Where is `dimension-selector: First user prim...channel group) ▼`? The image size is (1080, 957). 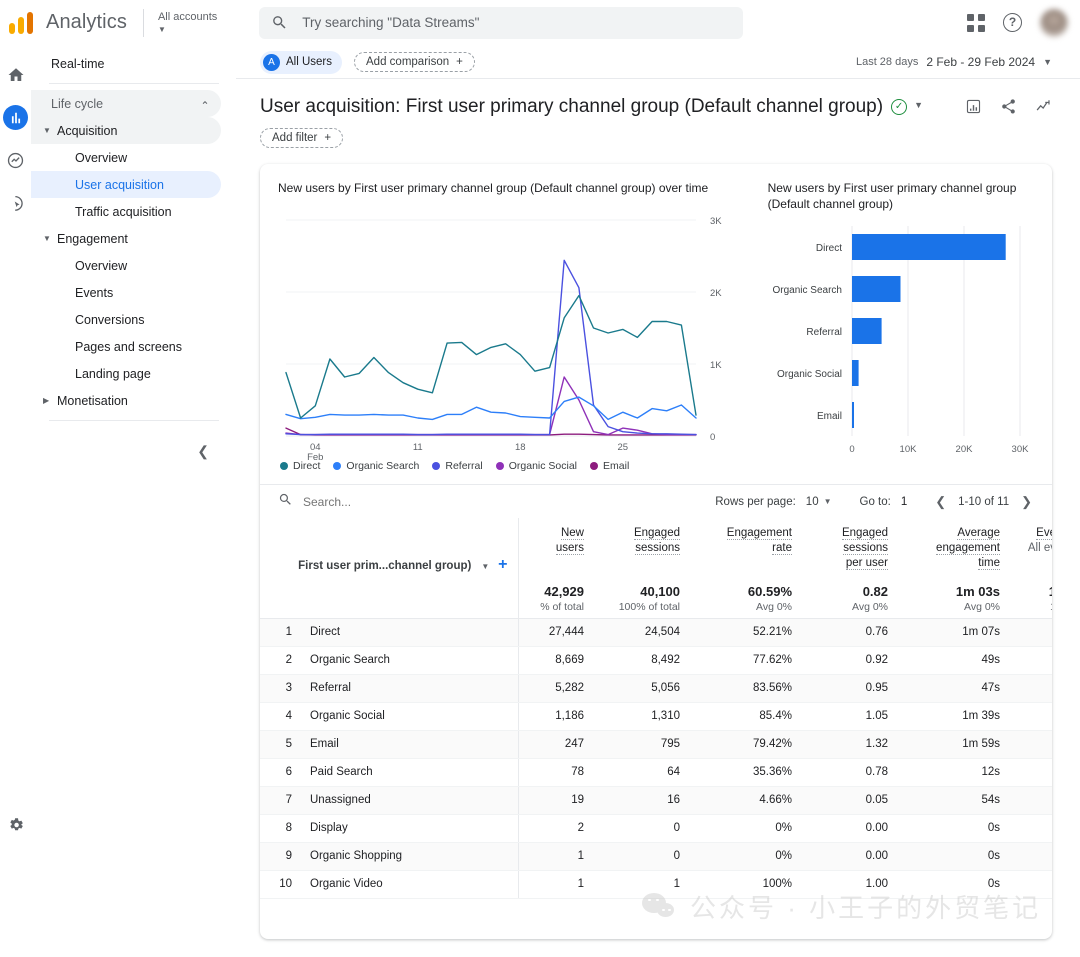 dimension-selector: First user prim...channel group) ▼ is located at coordinates (393, 566).